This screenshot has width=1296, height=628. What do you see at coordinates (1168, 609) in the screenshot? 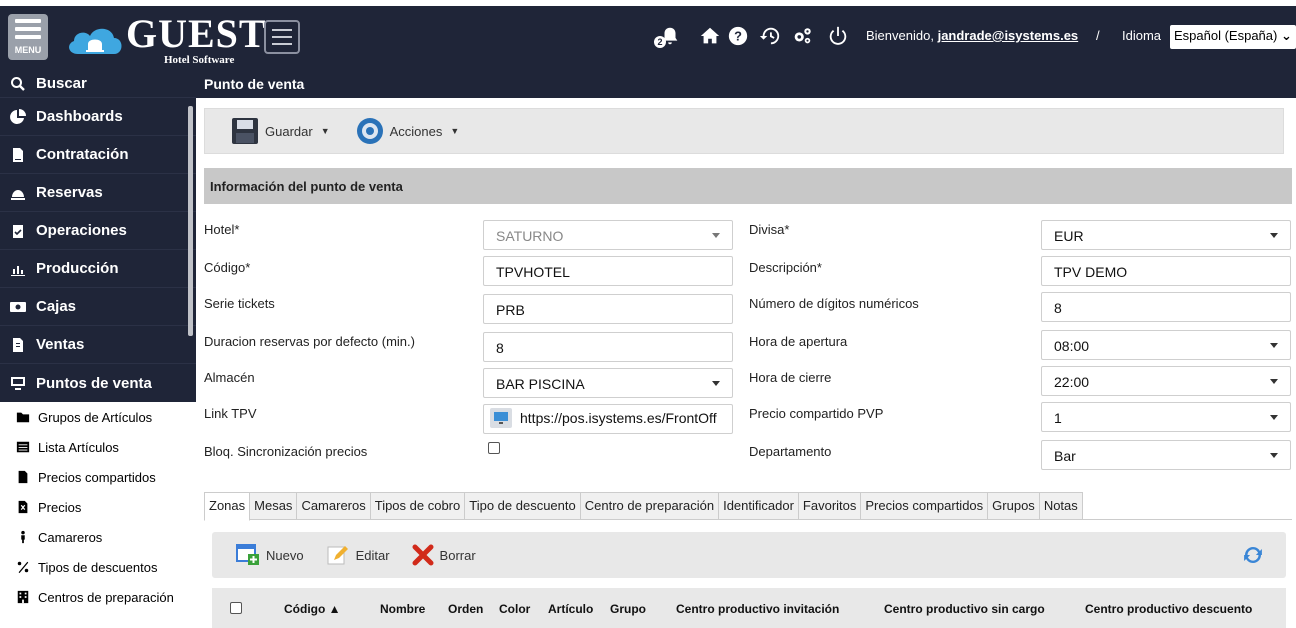
I see `column-header-cp-descuento: Centro productivo descuento` at bounding box center [1168, 609].